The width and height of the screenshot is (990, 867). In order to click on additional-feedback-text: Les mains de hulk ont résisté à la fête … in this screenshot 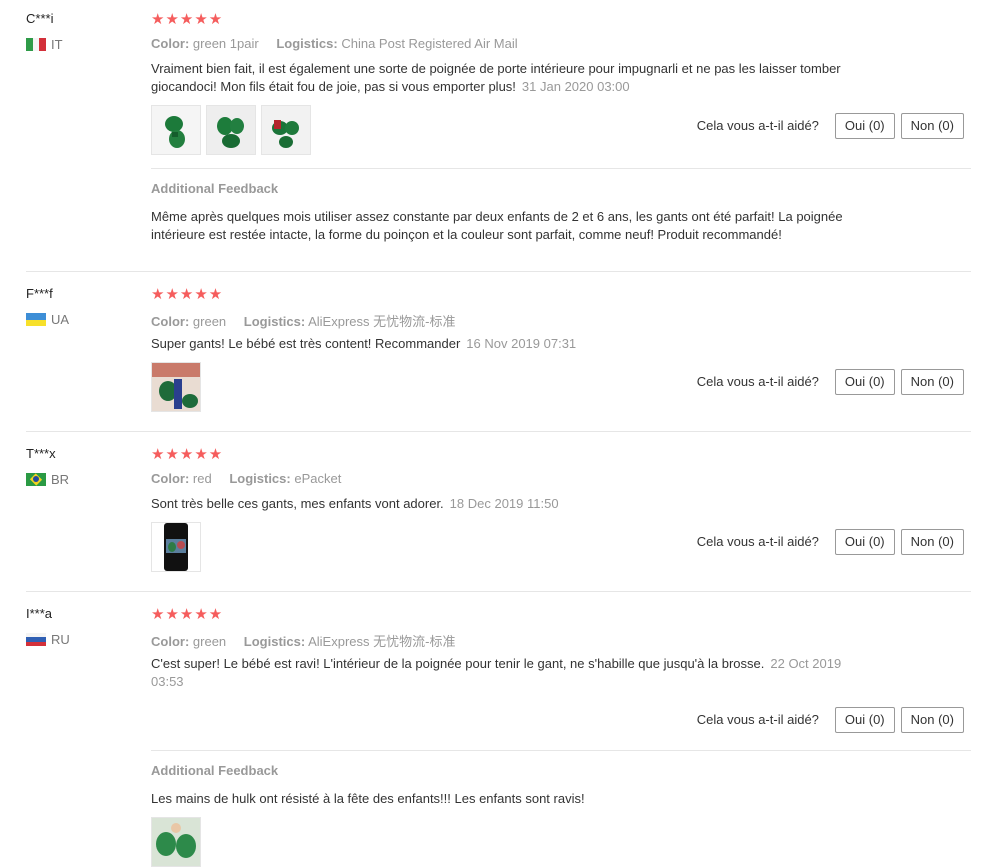, I will do `click(368, 798)`.